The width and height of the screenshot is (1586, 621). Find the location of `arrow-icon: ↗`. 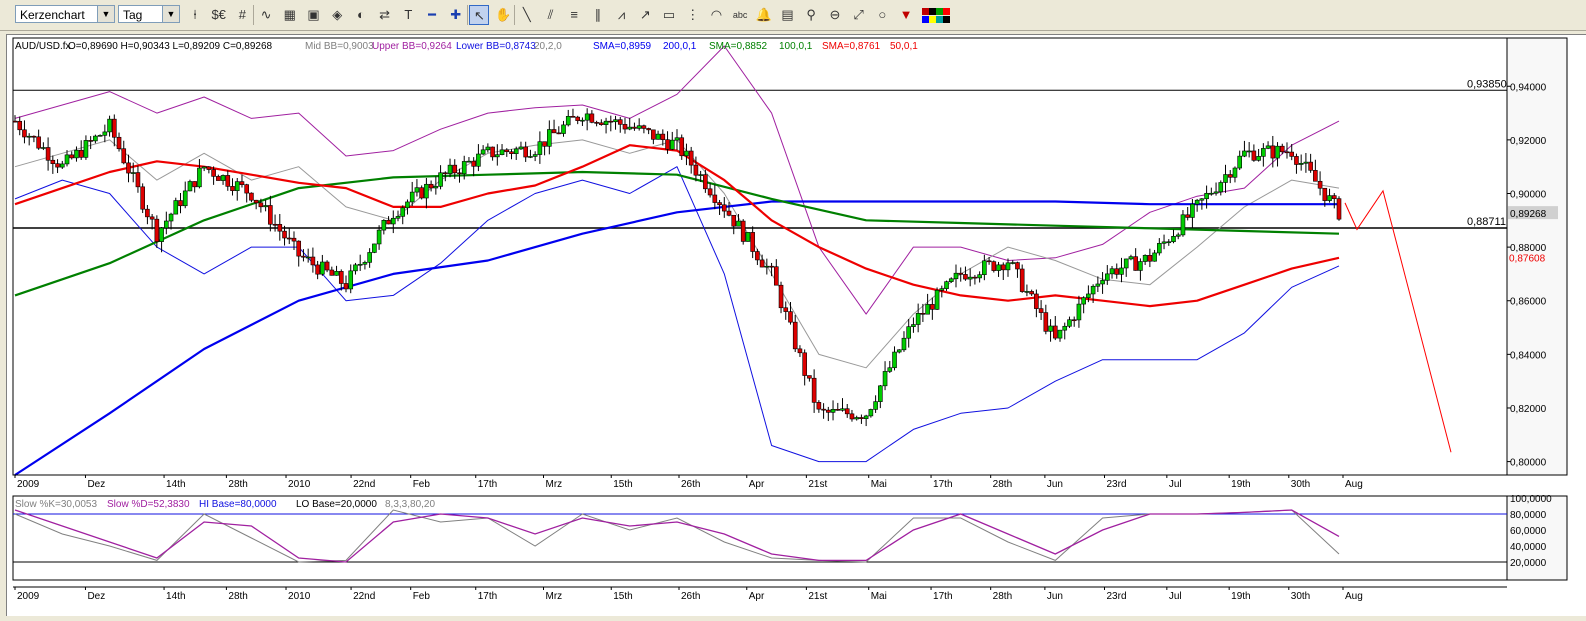

arrow-icon: ↗ is located at coordinates (645, 15).